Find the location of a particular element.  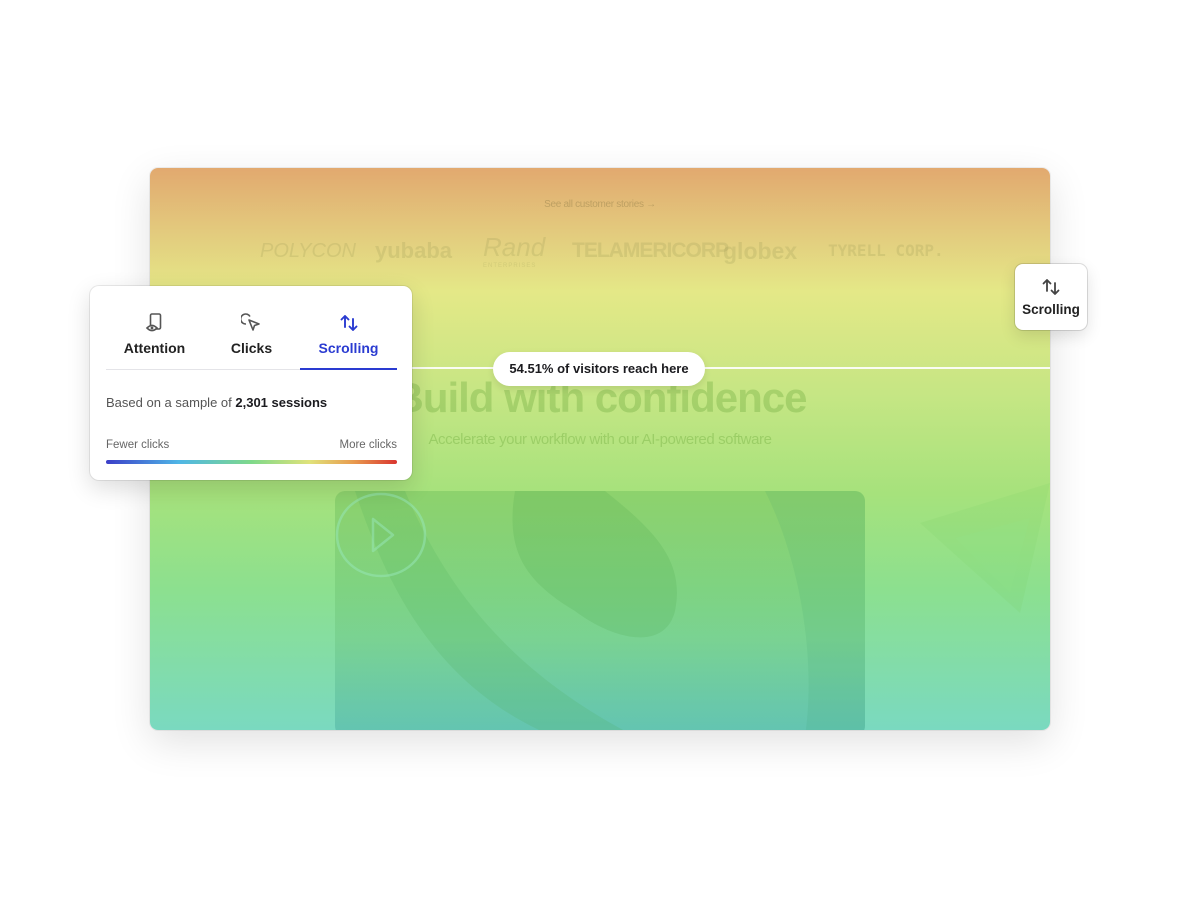

decorative-triangle is located at coordinates (985, 548).